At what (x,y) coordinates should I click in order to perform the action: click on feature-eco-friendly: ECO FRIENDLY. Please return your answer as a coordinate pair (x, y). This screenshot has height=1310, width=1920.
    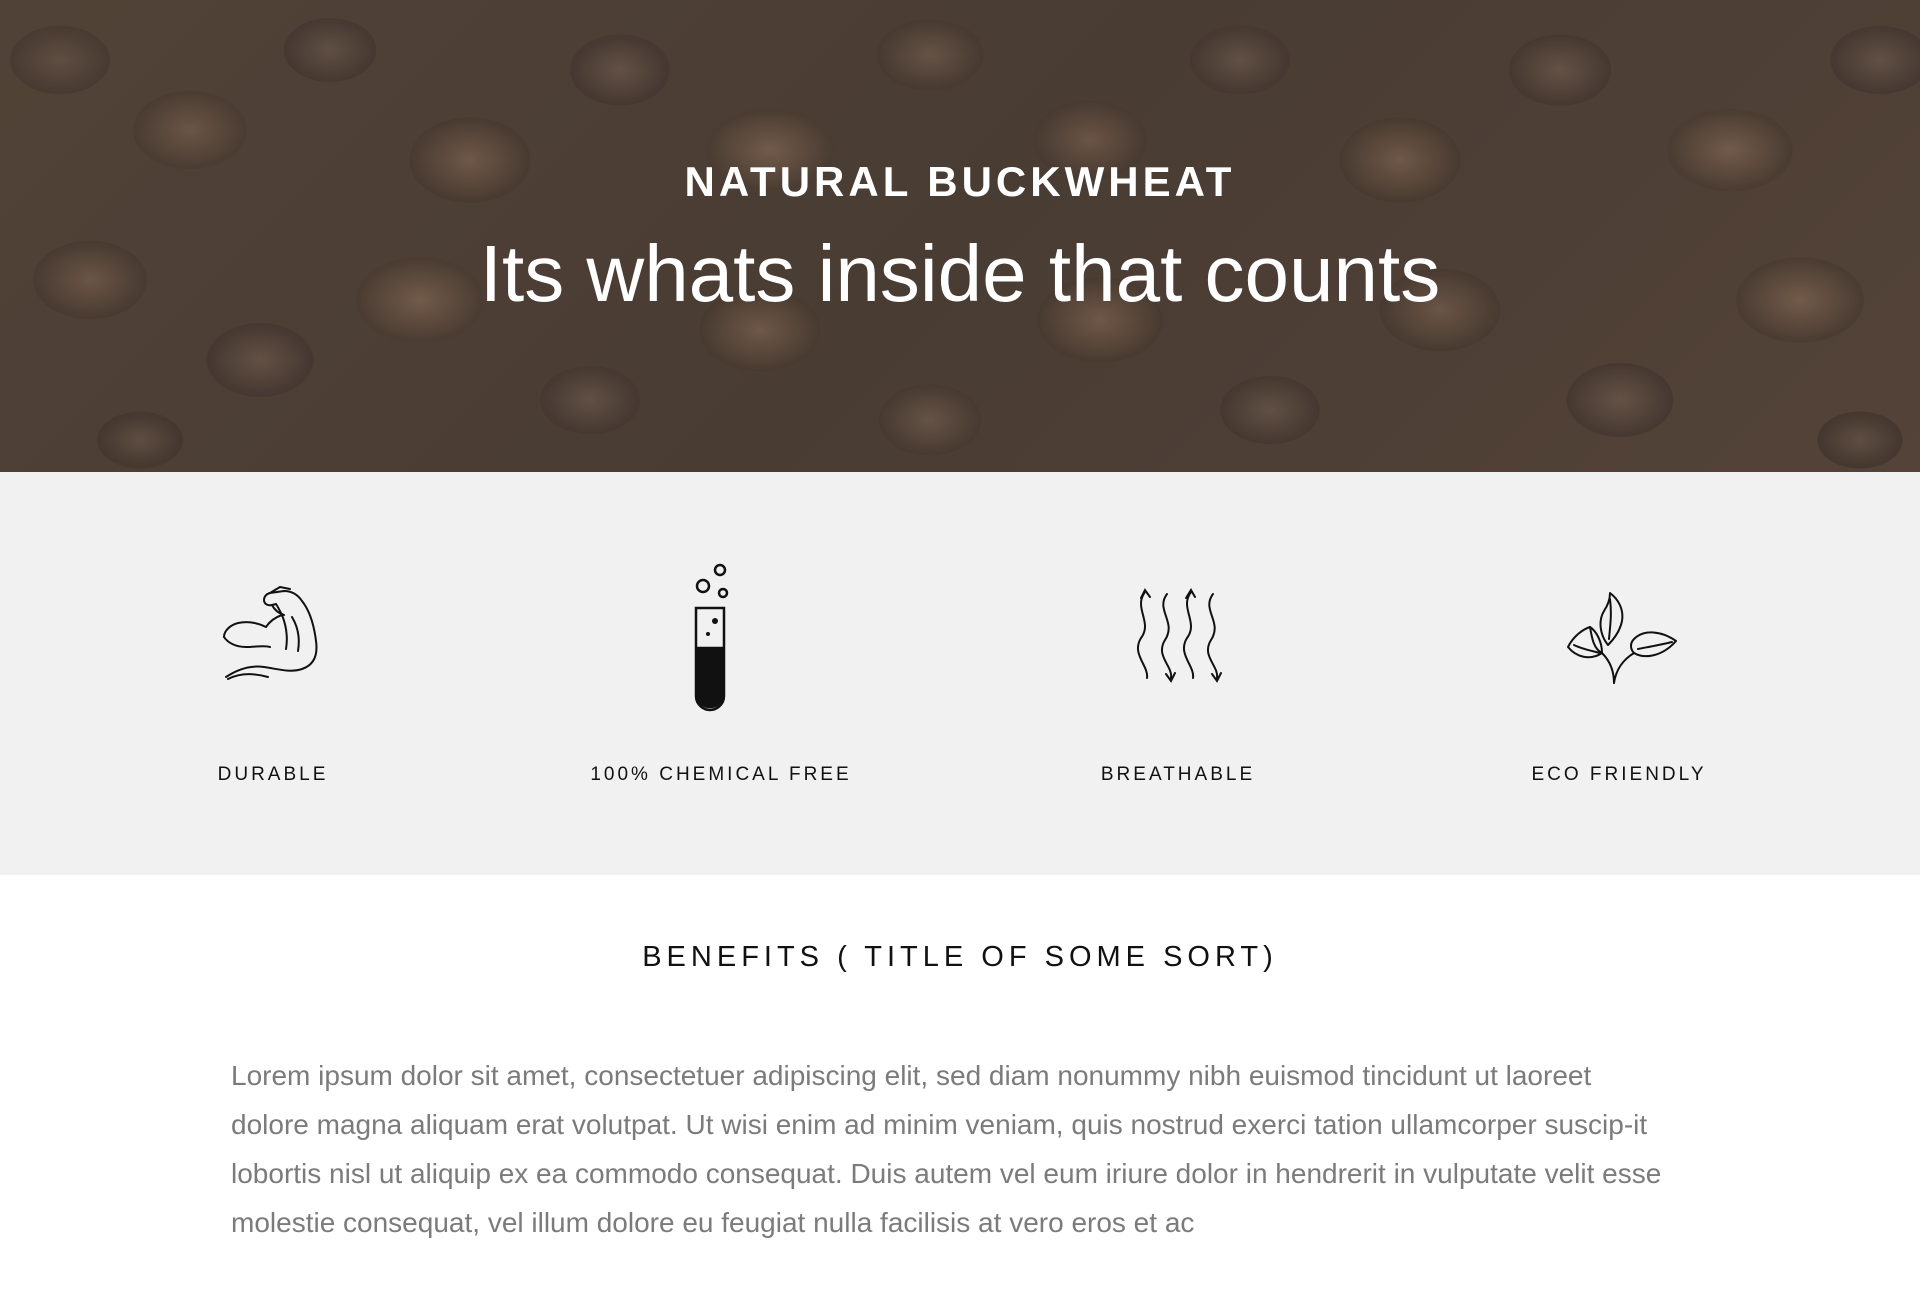
    Looking at the image, I should click on (1619, 673).